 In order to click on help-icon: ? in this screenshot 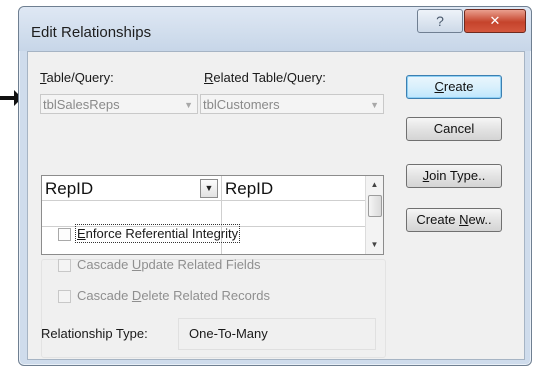, I will do `click(440, 21)`.